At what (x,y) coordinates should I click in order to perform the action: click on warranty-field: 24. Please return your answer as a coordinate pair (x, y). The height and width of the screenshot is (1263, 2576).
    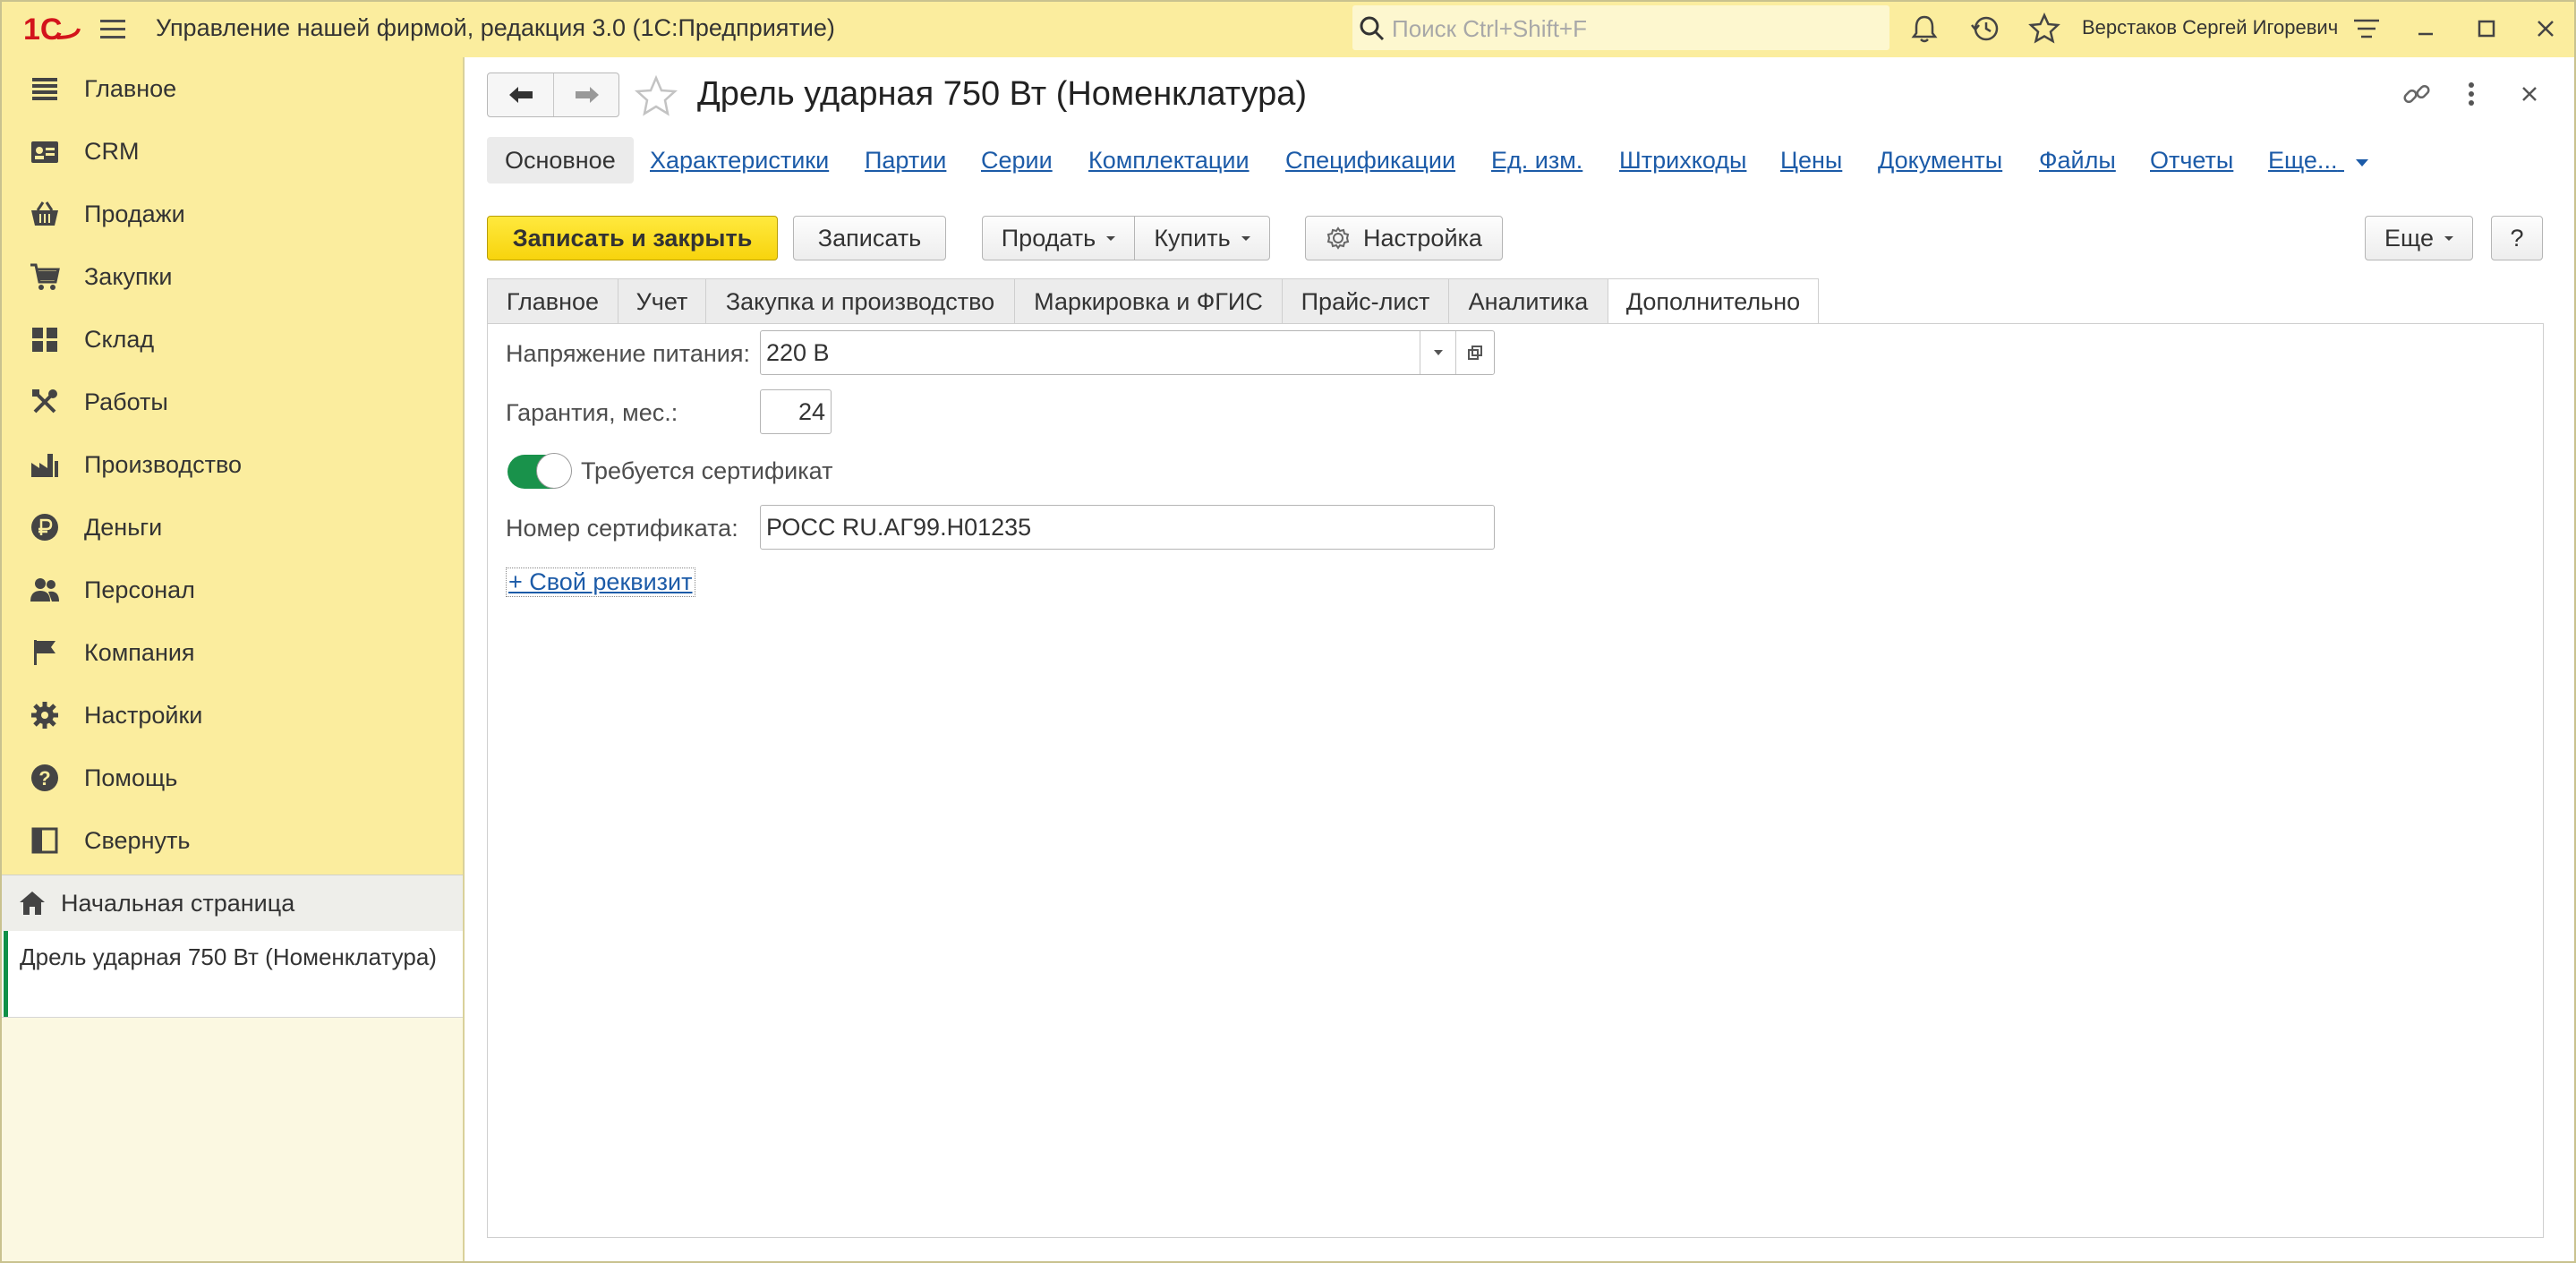
    Looking at the image, I should click on (796, 412).